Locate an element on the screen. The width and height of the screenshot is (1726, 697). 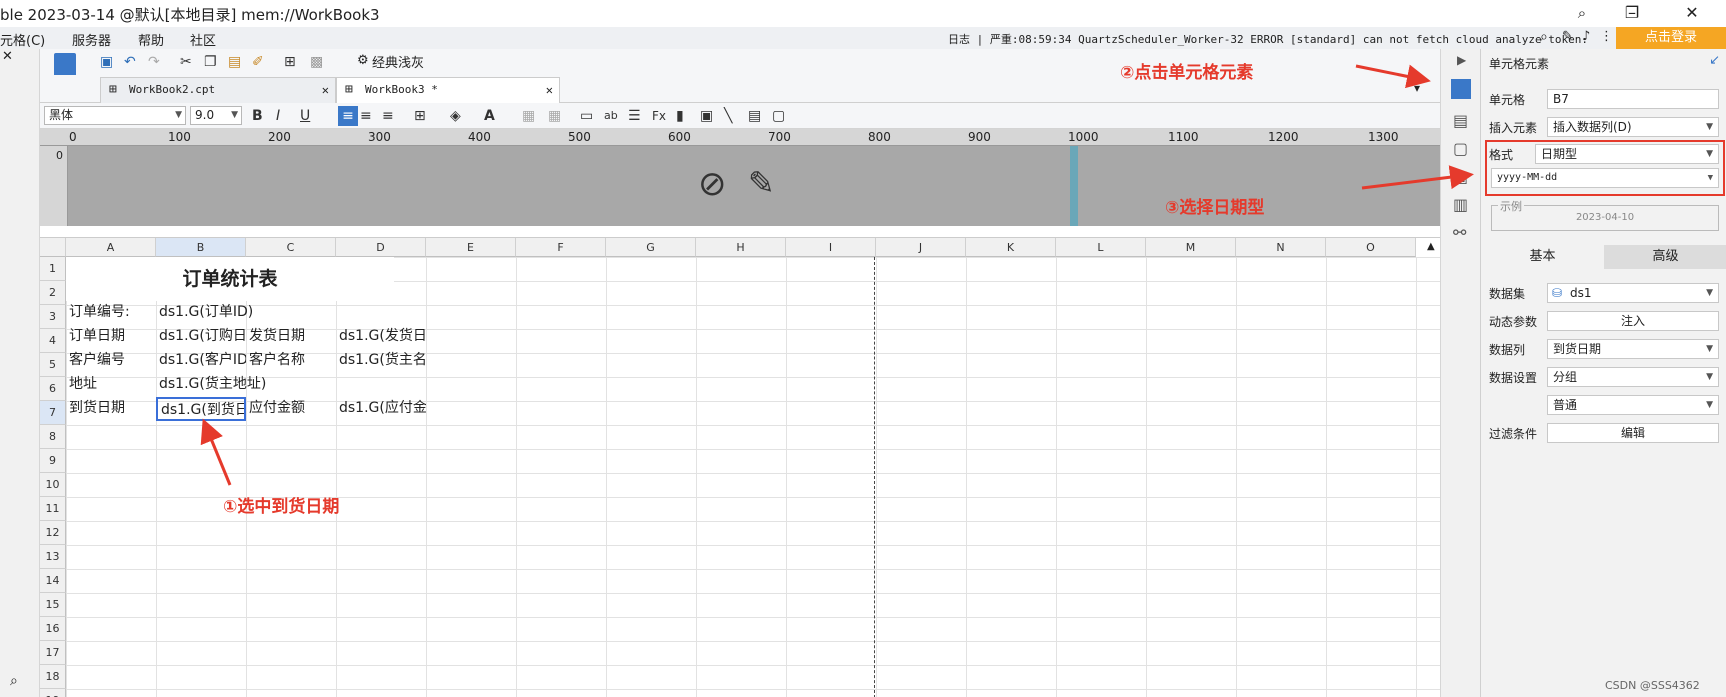
menu-server: 服务器 is located at coordinates (91, 39).